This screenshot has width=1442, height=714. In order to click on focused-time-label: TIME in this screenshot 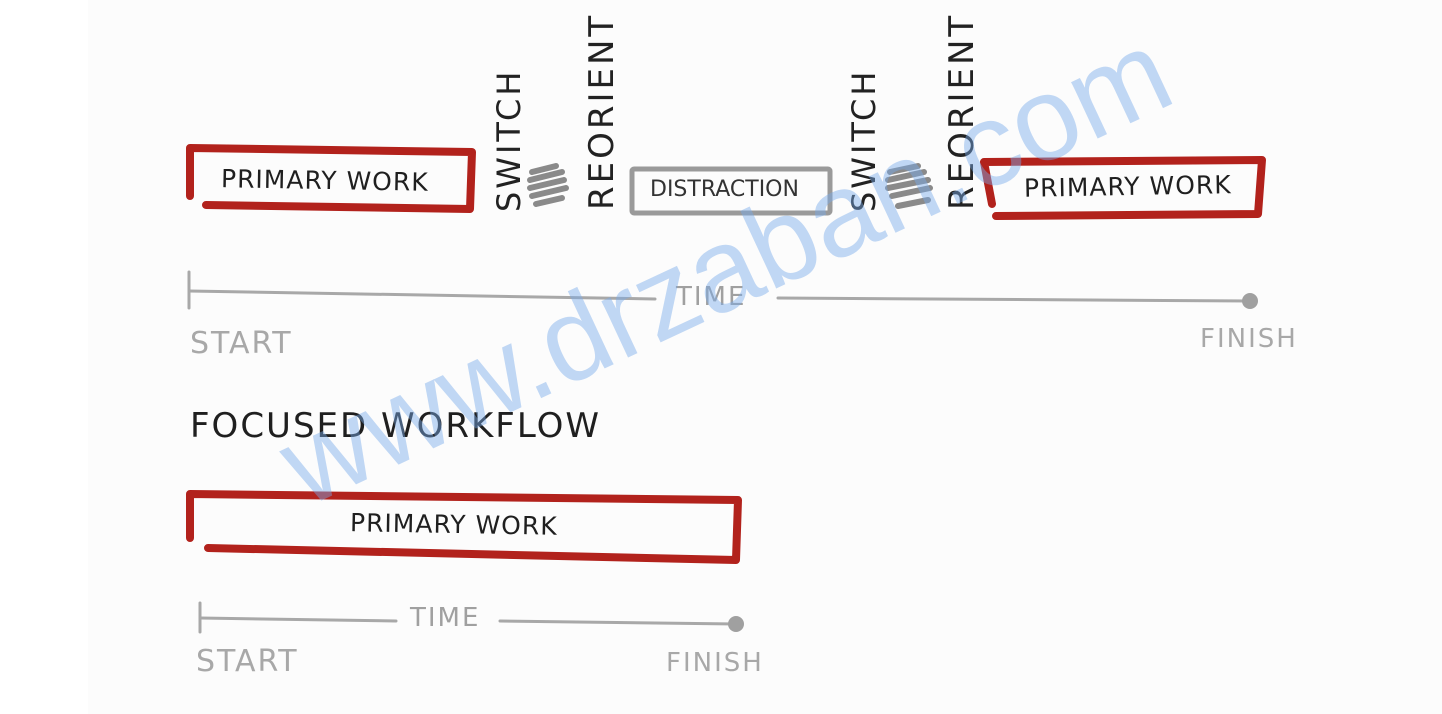, I will do `click(445, 618)`.